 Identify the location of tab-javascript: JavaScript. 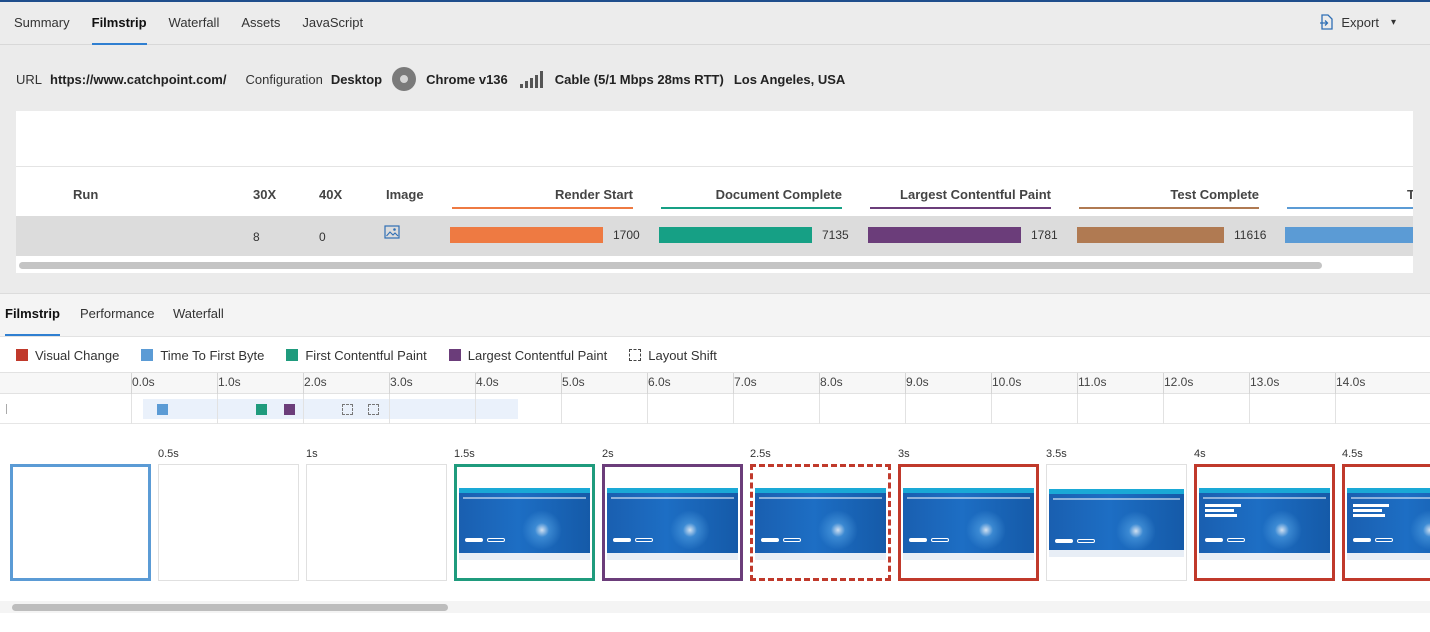
(332, 23).